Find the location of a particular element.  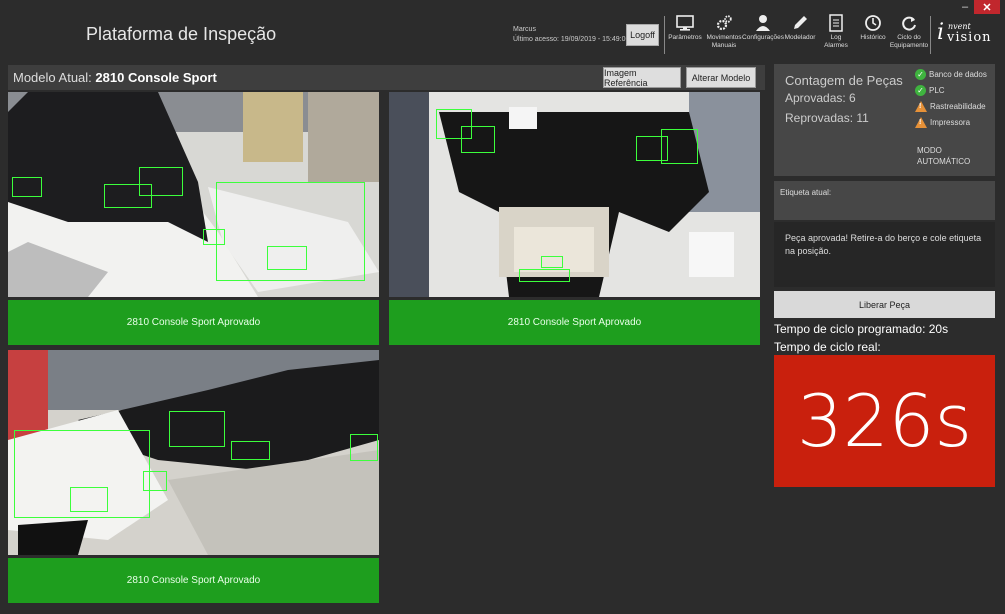

last-access: Último acesso: 19/09/2019 - 15:49:05 is located at coordinates (571, 39).